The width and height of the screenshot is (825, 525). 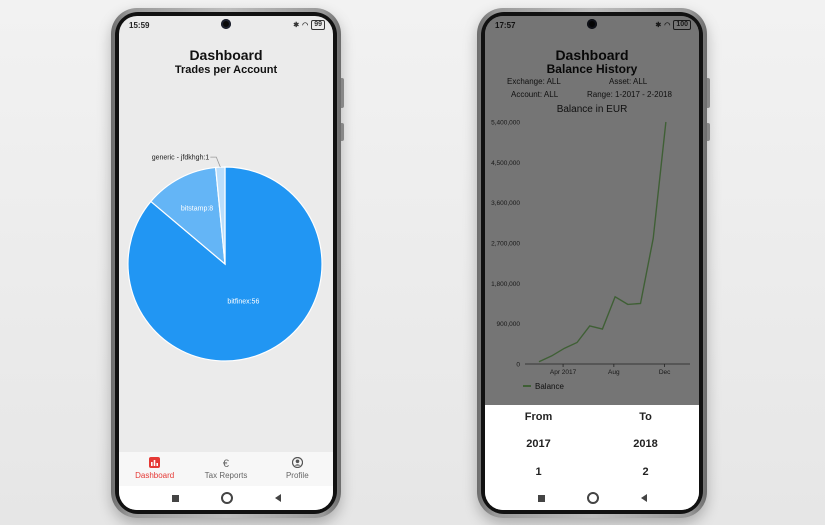 What do you see at coordinates (645, 444) in the screenshot?
I see `picker-to-year: 2018` at bounding box center [645, 444].